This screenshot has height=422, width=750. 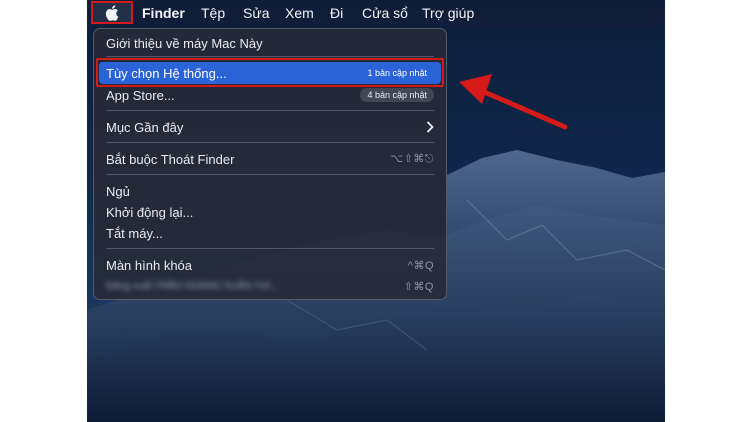 I want to click on chevron-right-icon, so click(x=430, y=127).